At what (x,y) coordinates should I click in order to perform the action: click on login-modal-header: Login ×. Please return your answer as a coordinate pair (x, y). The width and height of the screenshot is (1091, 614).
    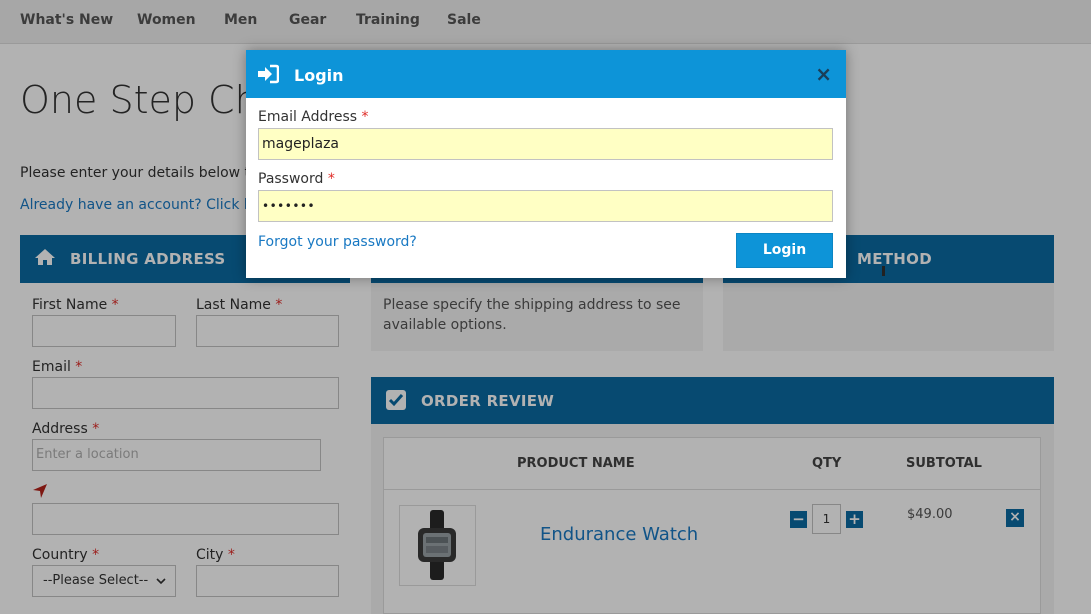
    Looking at the image, I should click on (546, 74).